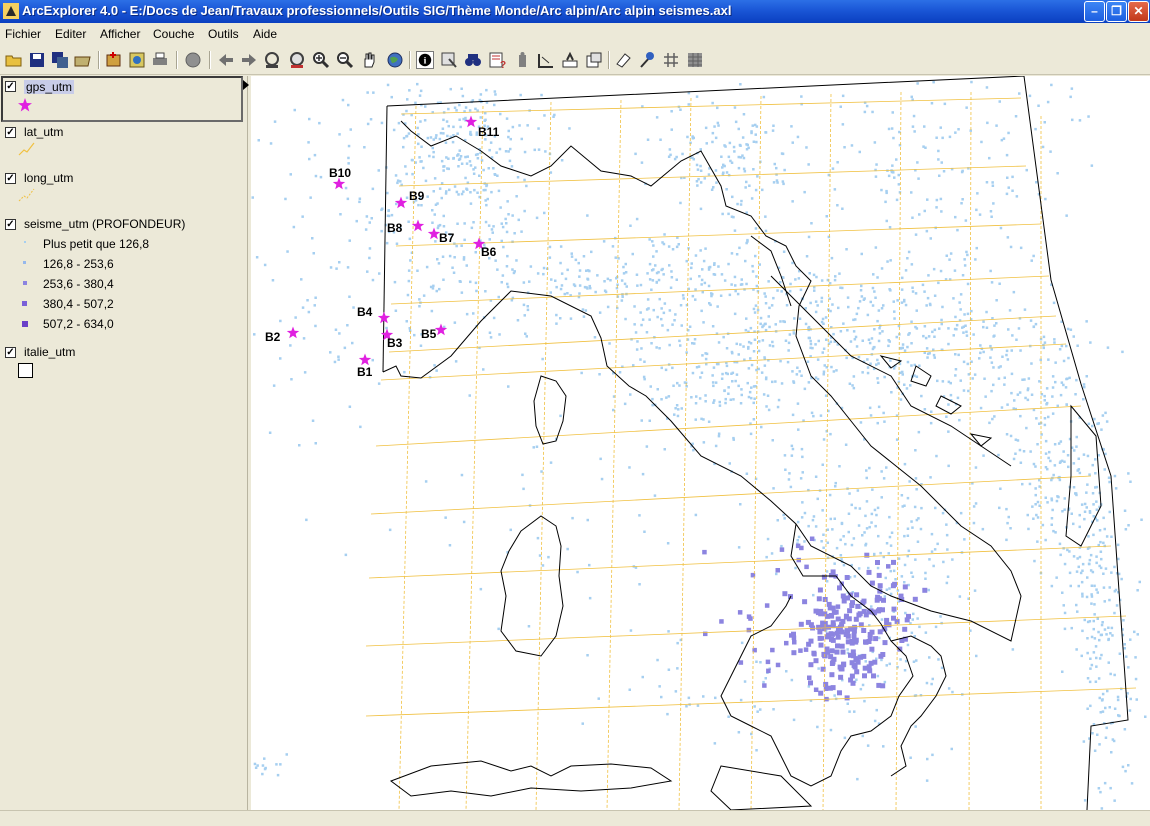  Describe the element at coordinates (272, 60) in the screenshot. I see `full-extent-icon` at that location.